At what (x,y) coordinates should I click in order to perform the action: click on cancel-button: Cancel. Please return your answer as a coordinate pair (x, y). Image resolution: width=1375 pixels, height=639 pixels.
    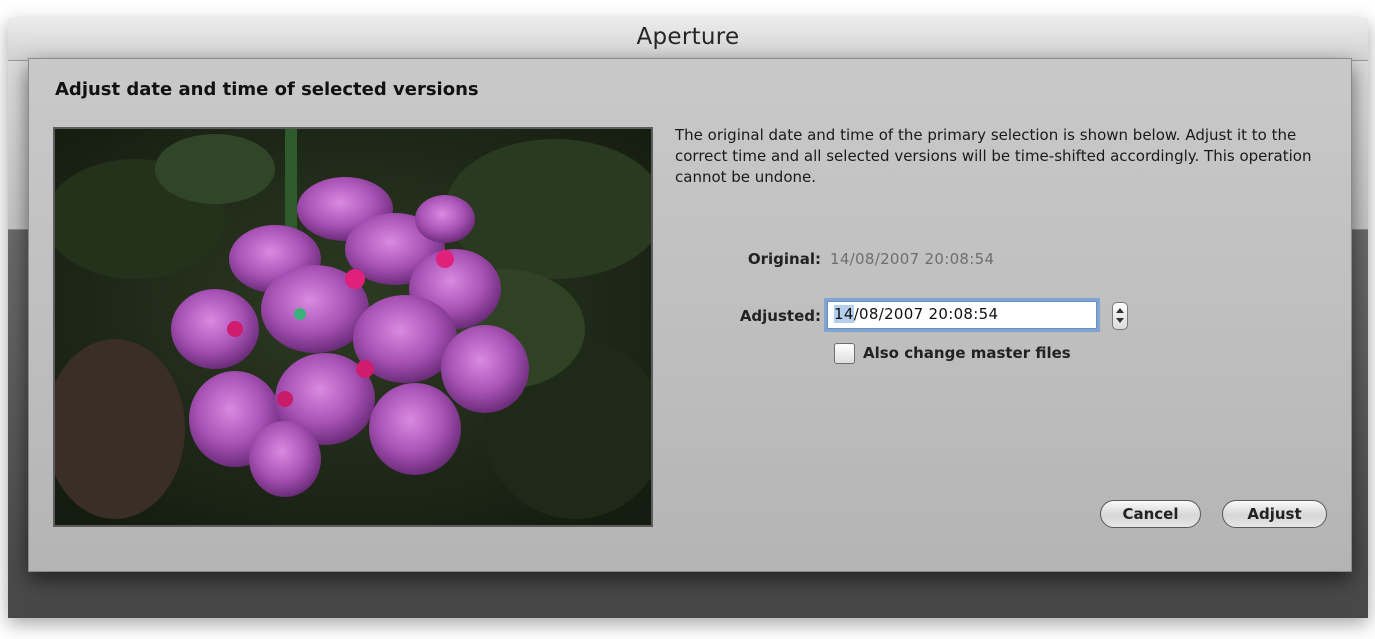
    Looking at the image, I should click on (1150, 514).